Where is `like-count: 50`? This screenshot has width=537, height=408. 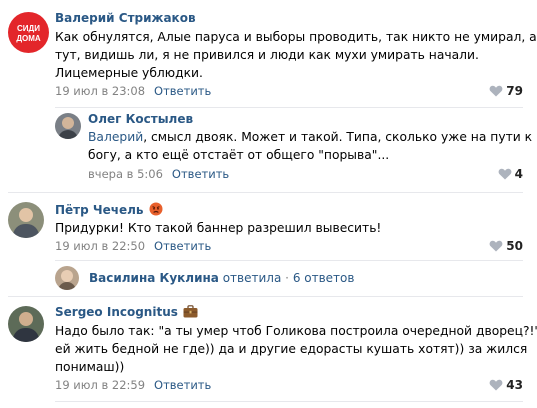
like-count: 50 is located at coordinates (514, 246).